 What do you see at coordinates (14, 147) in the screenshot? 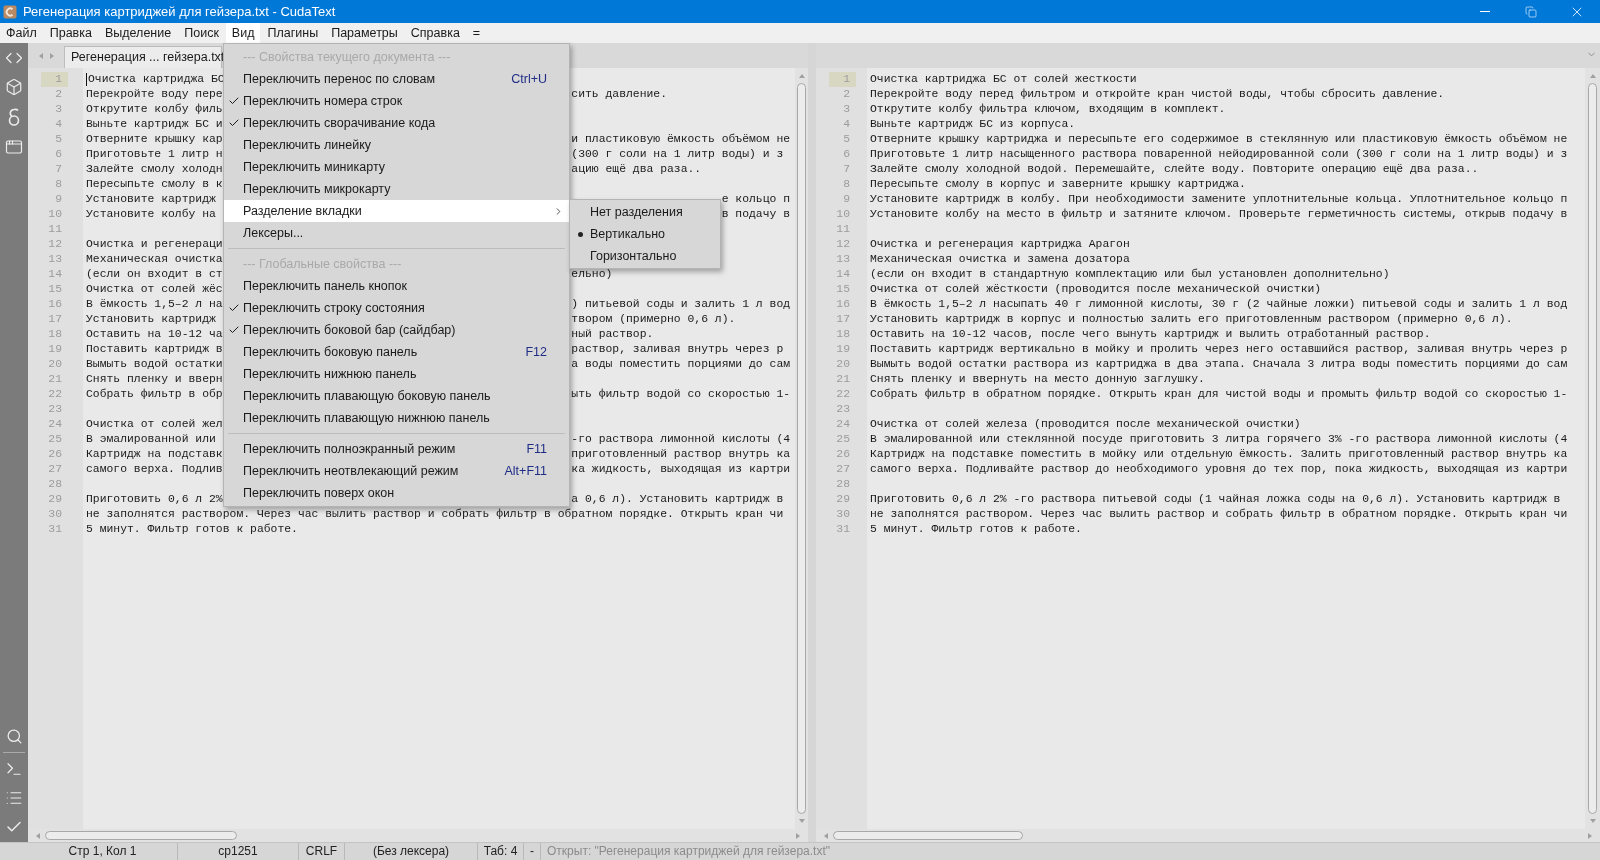
I see `window-icon` at bounding box center [14, 147].